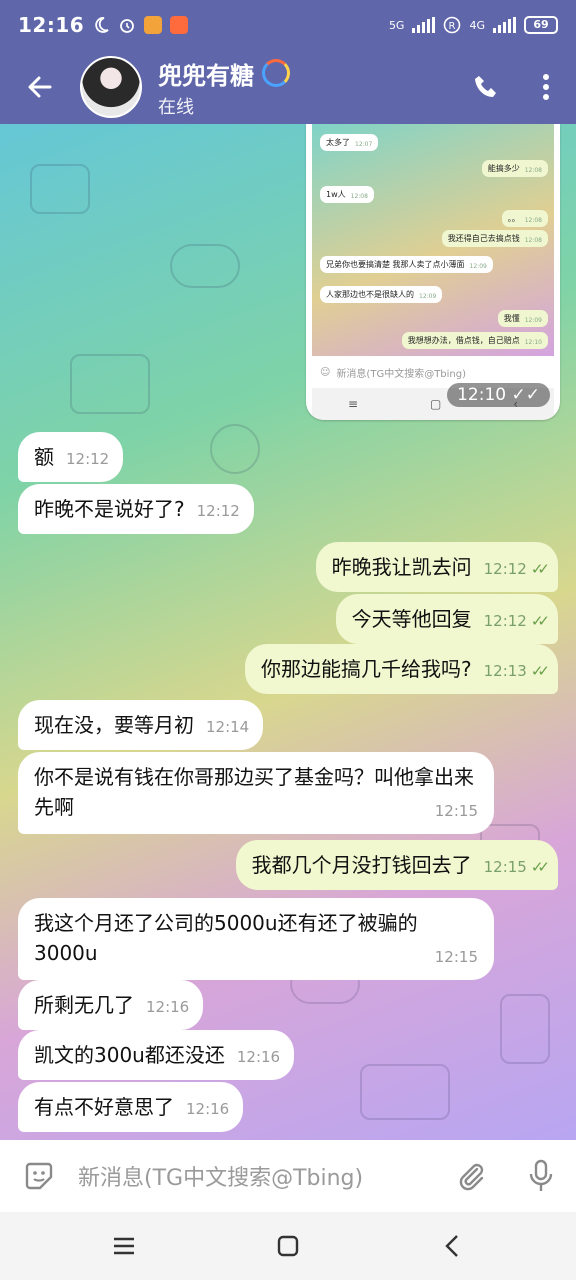 The height and width of the screenshot is (1280, 576). I want to click on signal-icon, so click(424, 25).